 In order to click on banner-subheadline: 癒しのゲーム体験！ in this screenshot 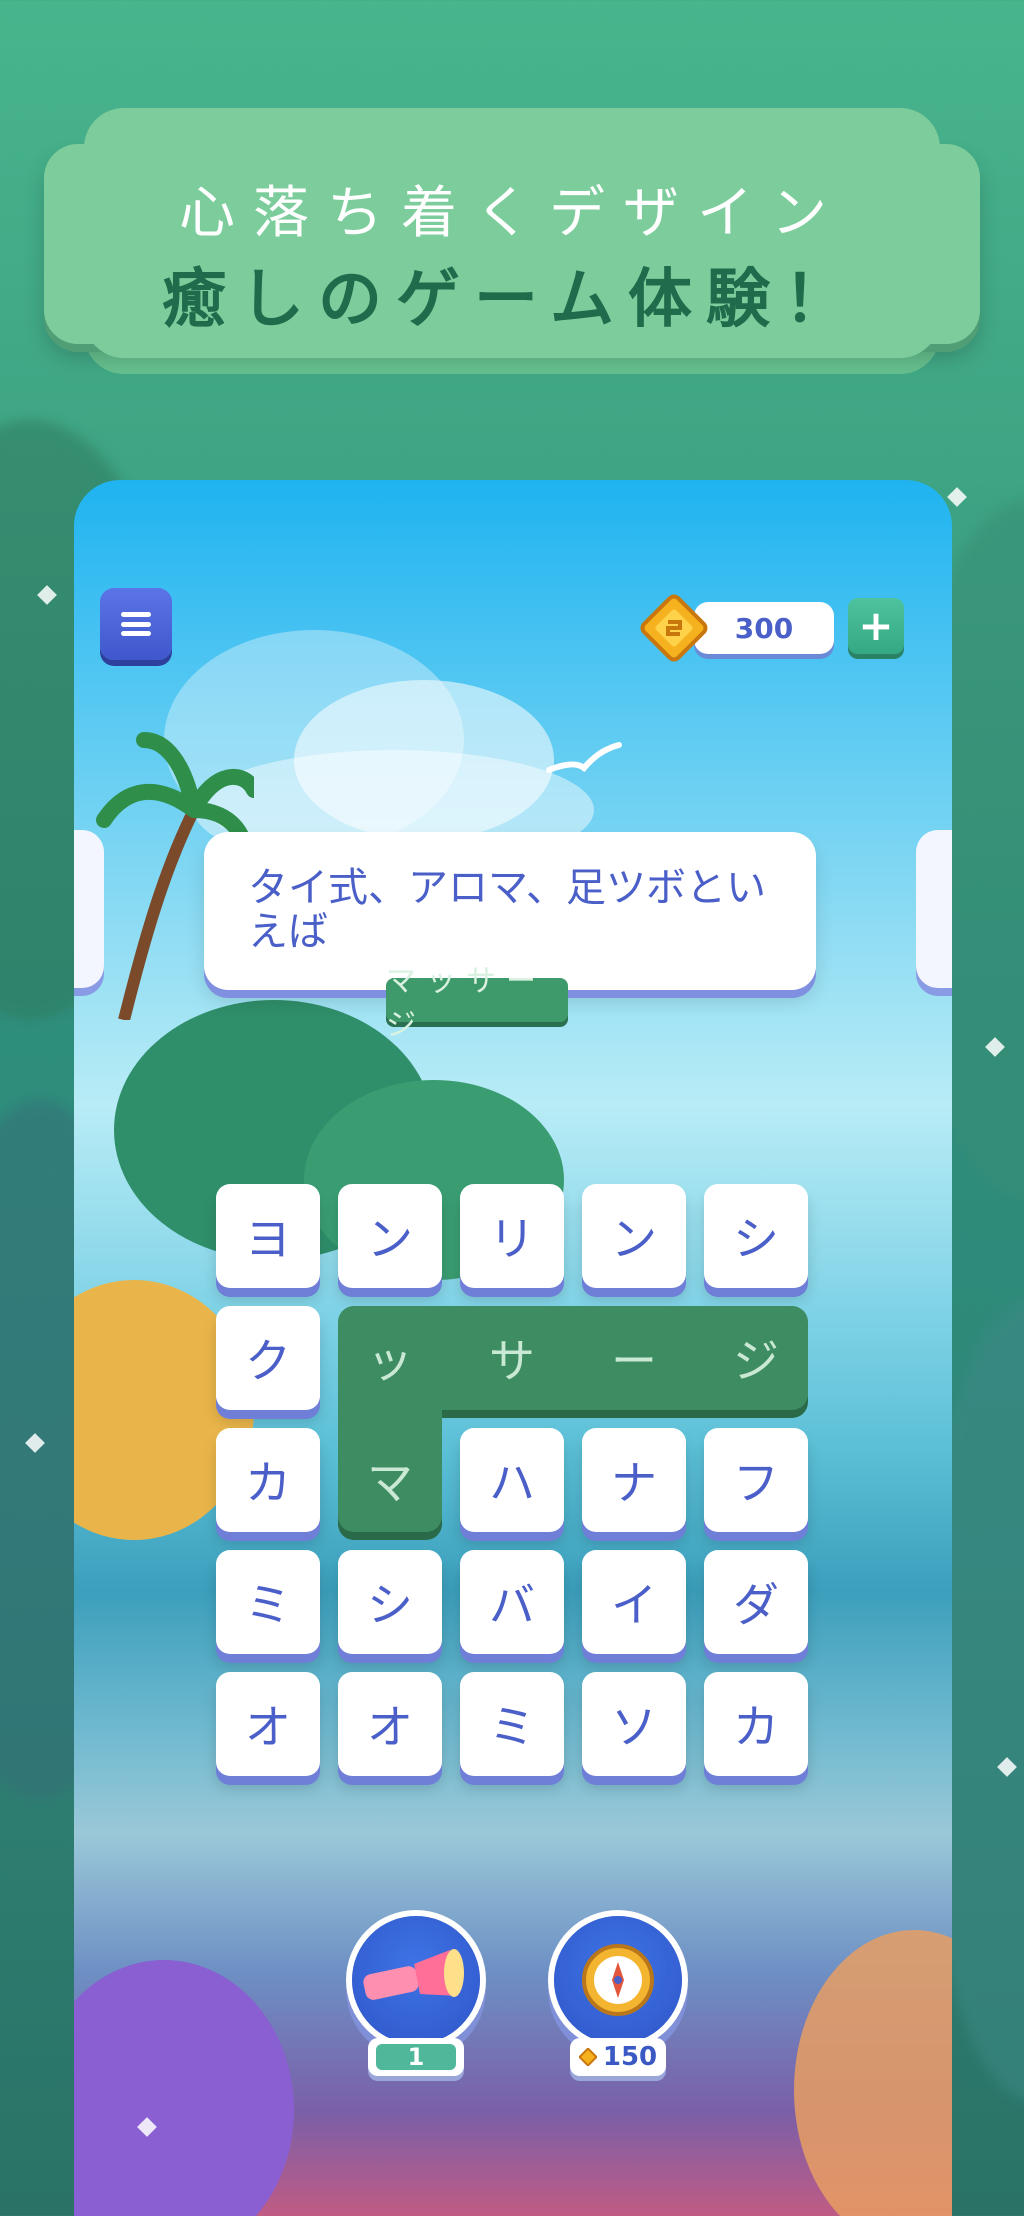, I will do `click(512, 300)`.